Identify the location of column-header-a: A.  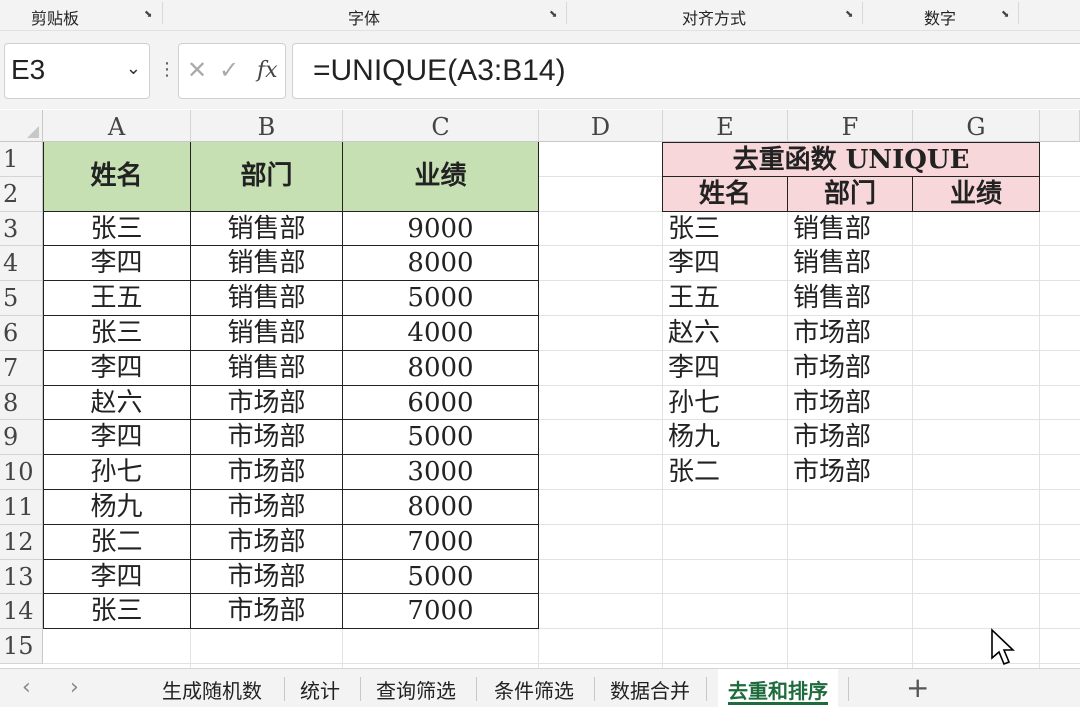
(117, 126).